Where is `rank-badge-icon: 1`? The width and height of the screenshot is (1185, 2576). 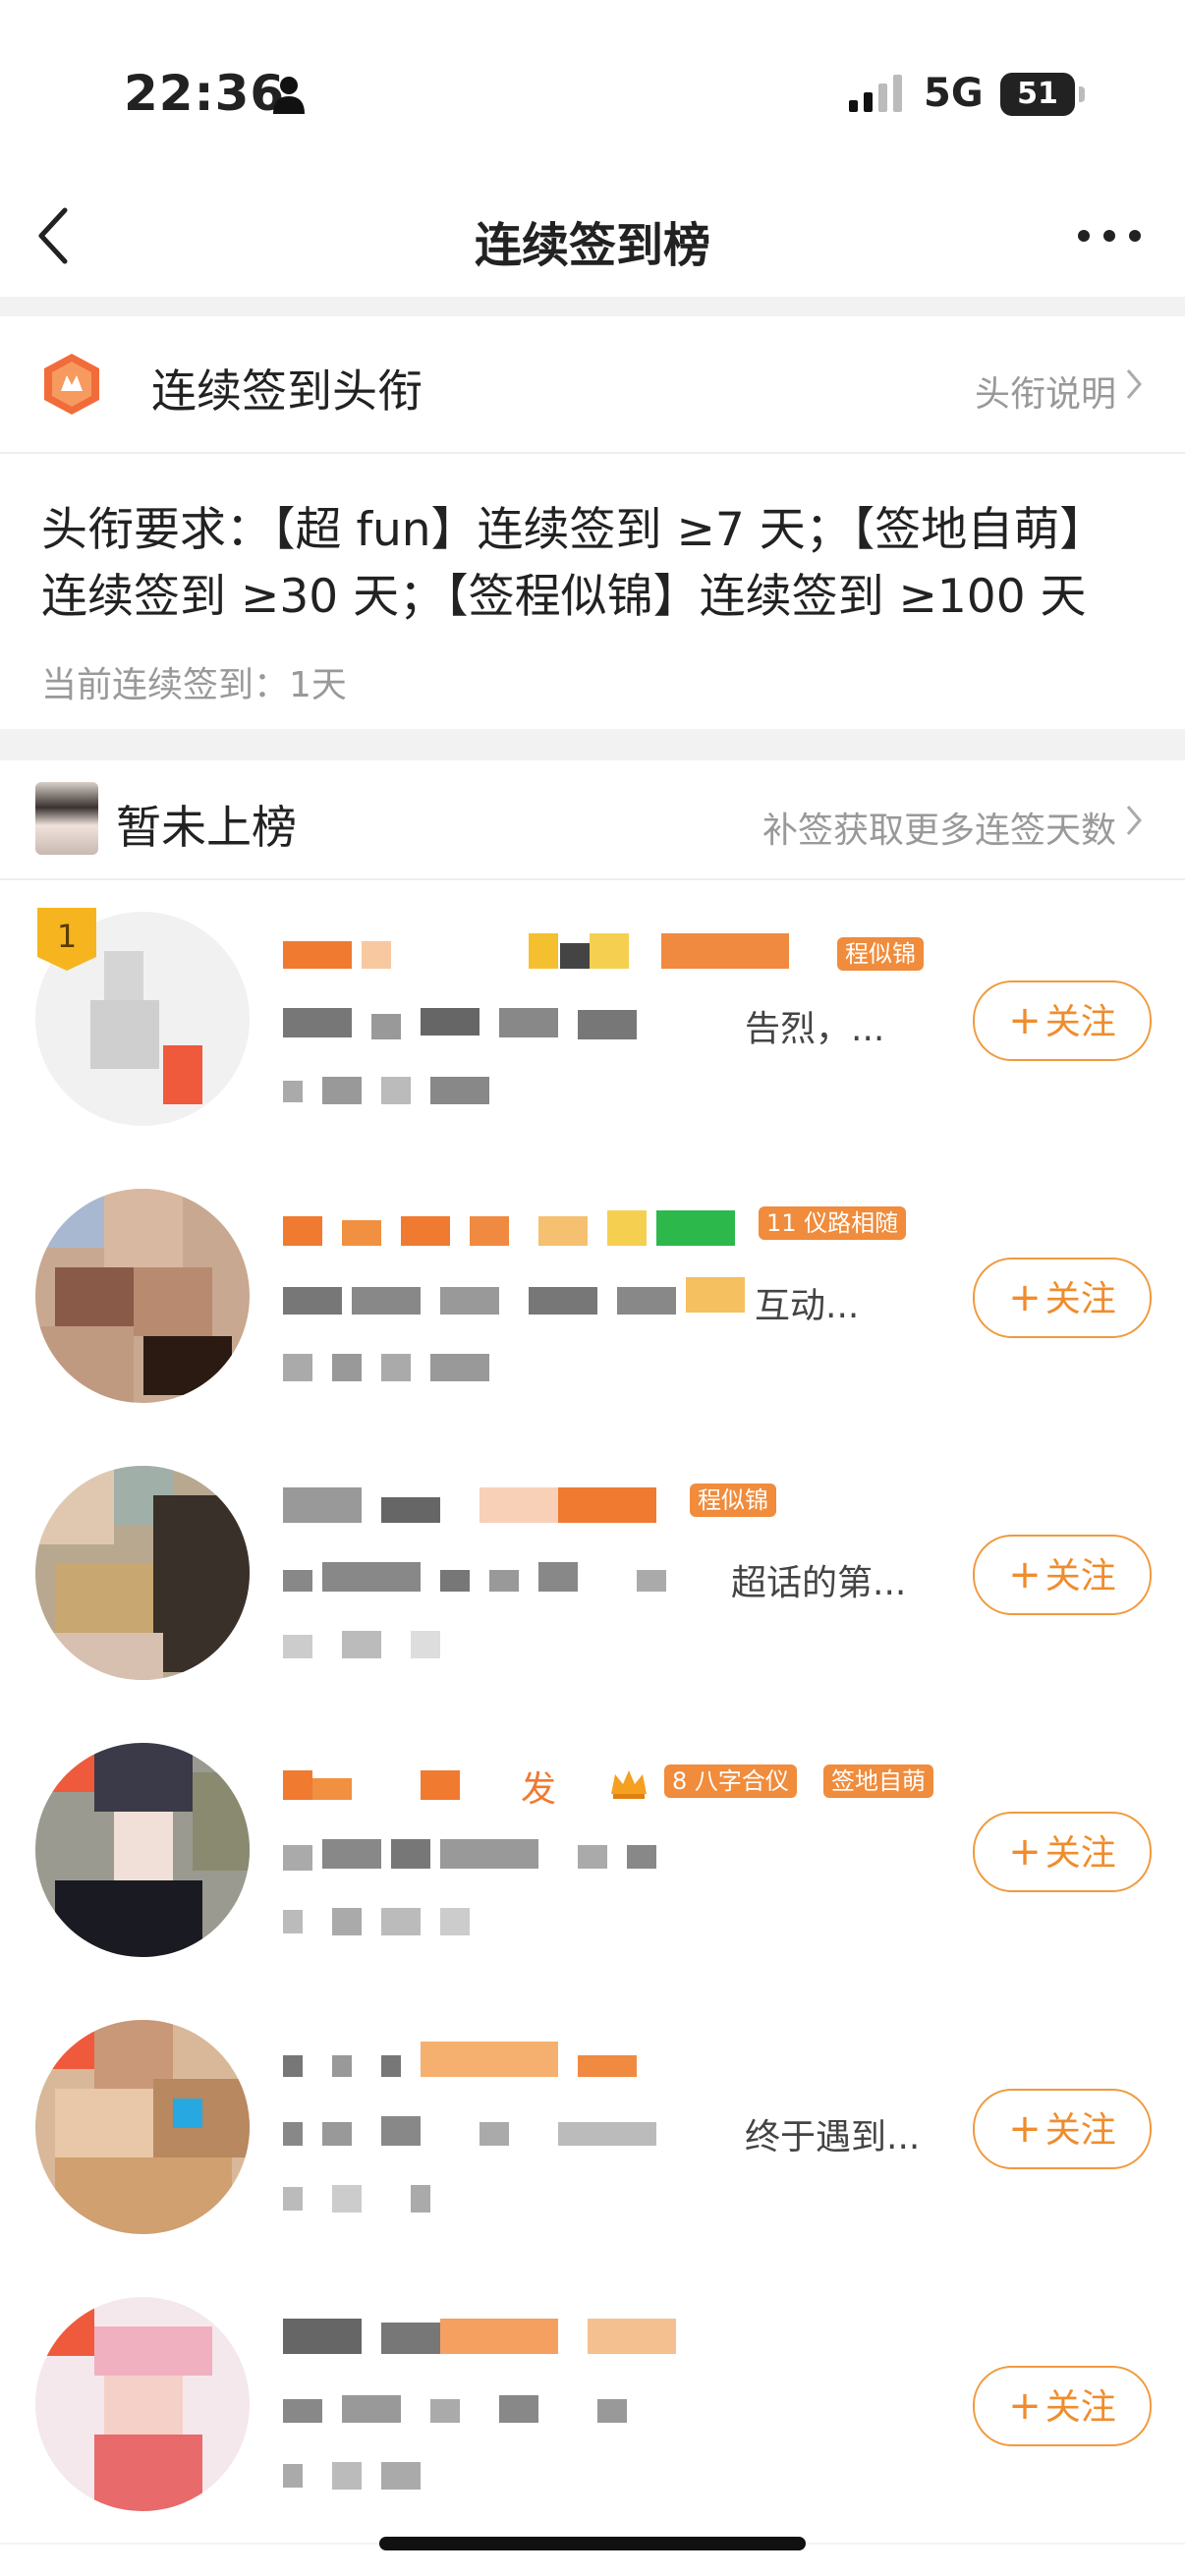
rank-badge-icon: 1 is located at coordinates (67, 939).